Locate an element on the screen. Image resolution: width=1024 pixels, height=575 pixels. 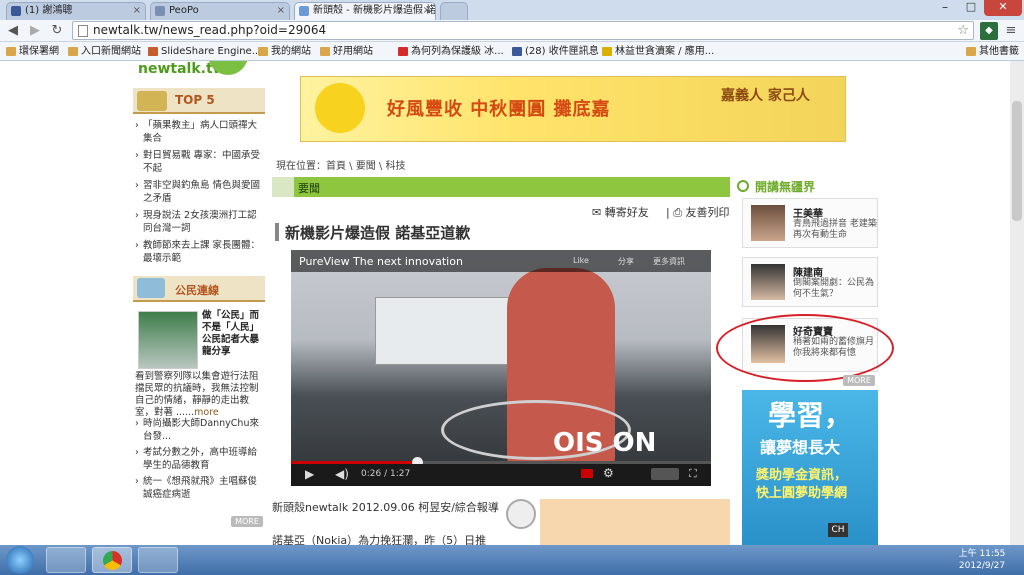
tab-label: PeoPo is located at coordinates (184, 10).